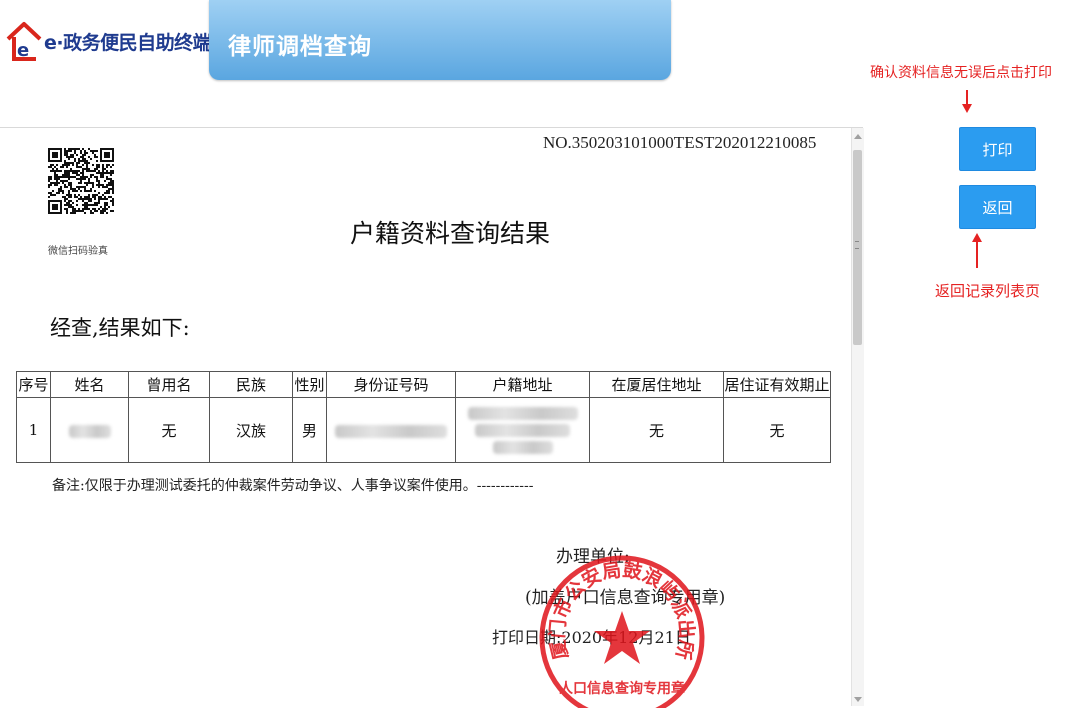 This screenshot has width=1080, height=720. I want to click on back-button: 返回, so click(997, 207).